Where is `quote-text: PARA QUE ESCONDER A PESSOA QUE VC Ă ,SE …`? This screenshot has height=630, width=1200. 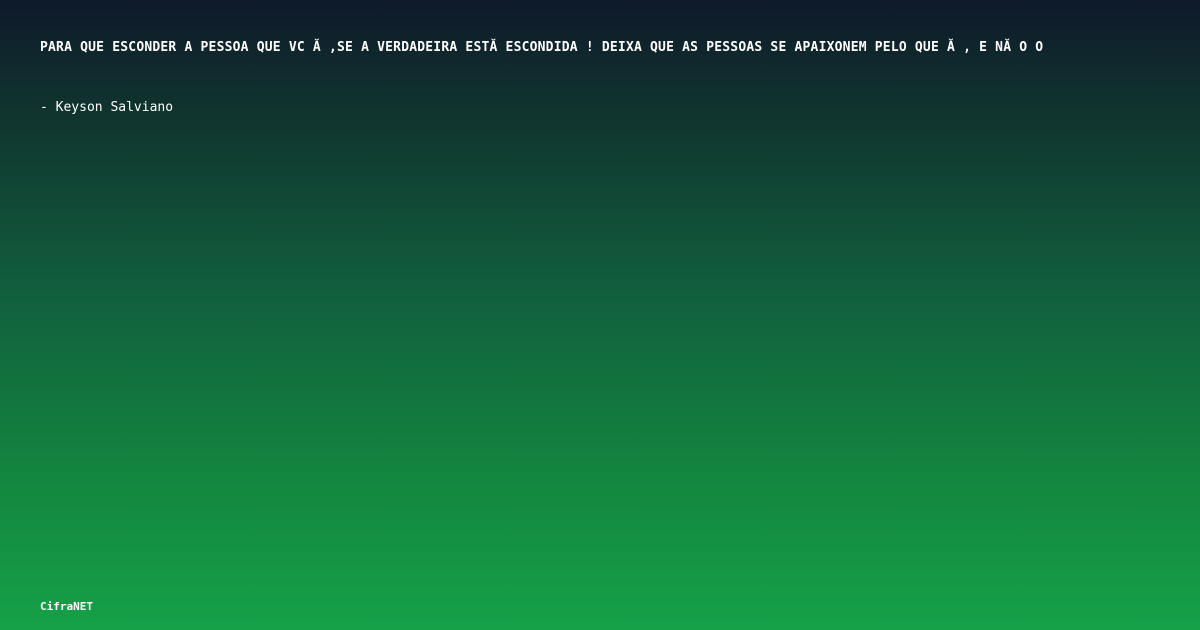
quote-text: PARA QUE ESCONDER A PESSOA QUE VC Ă ,SE … is located at coordinates (542, 47).